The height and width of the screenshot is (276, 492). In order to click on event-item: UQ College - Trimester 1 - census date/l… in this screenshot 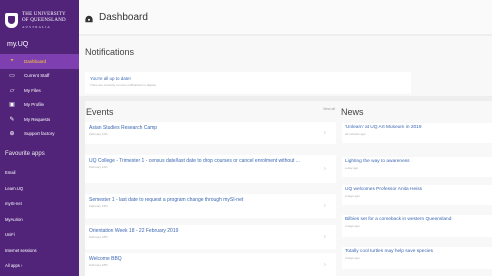, I will do `click(210, 169)`.